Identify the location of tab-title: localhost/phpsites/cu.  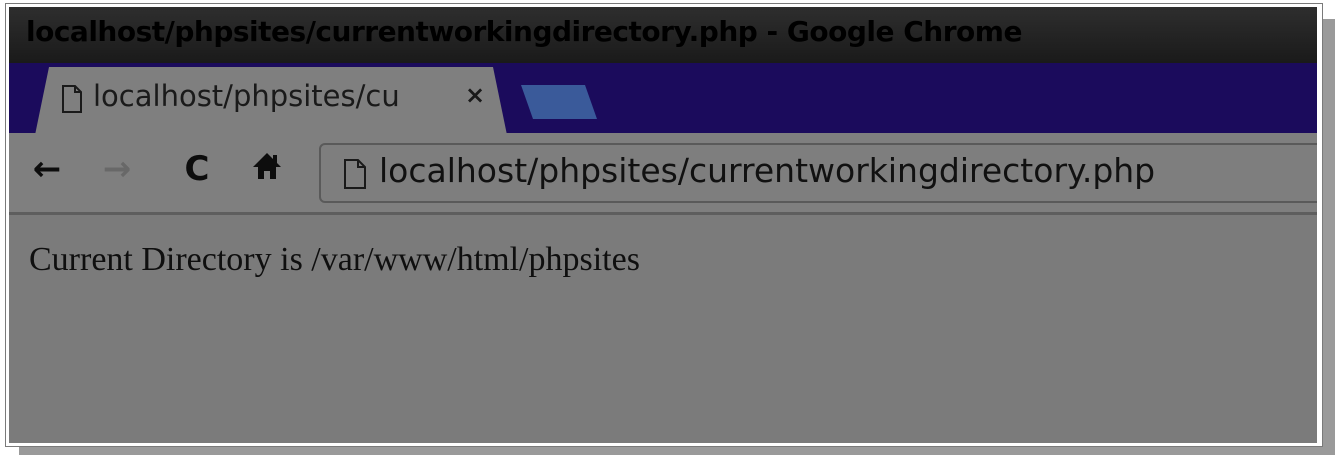
(246, 96).